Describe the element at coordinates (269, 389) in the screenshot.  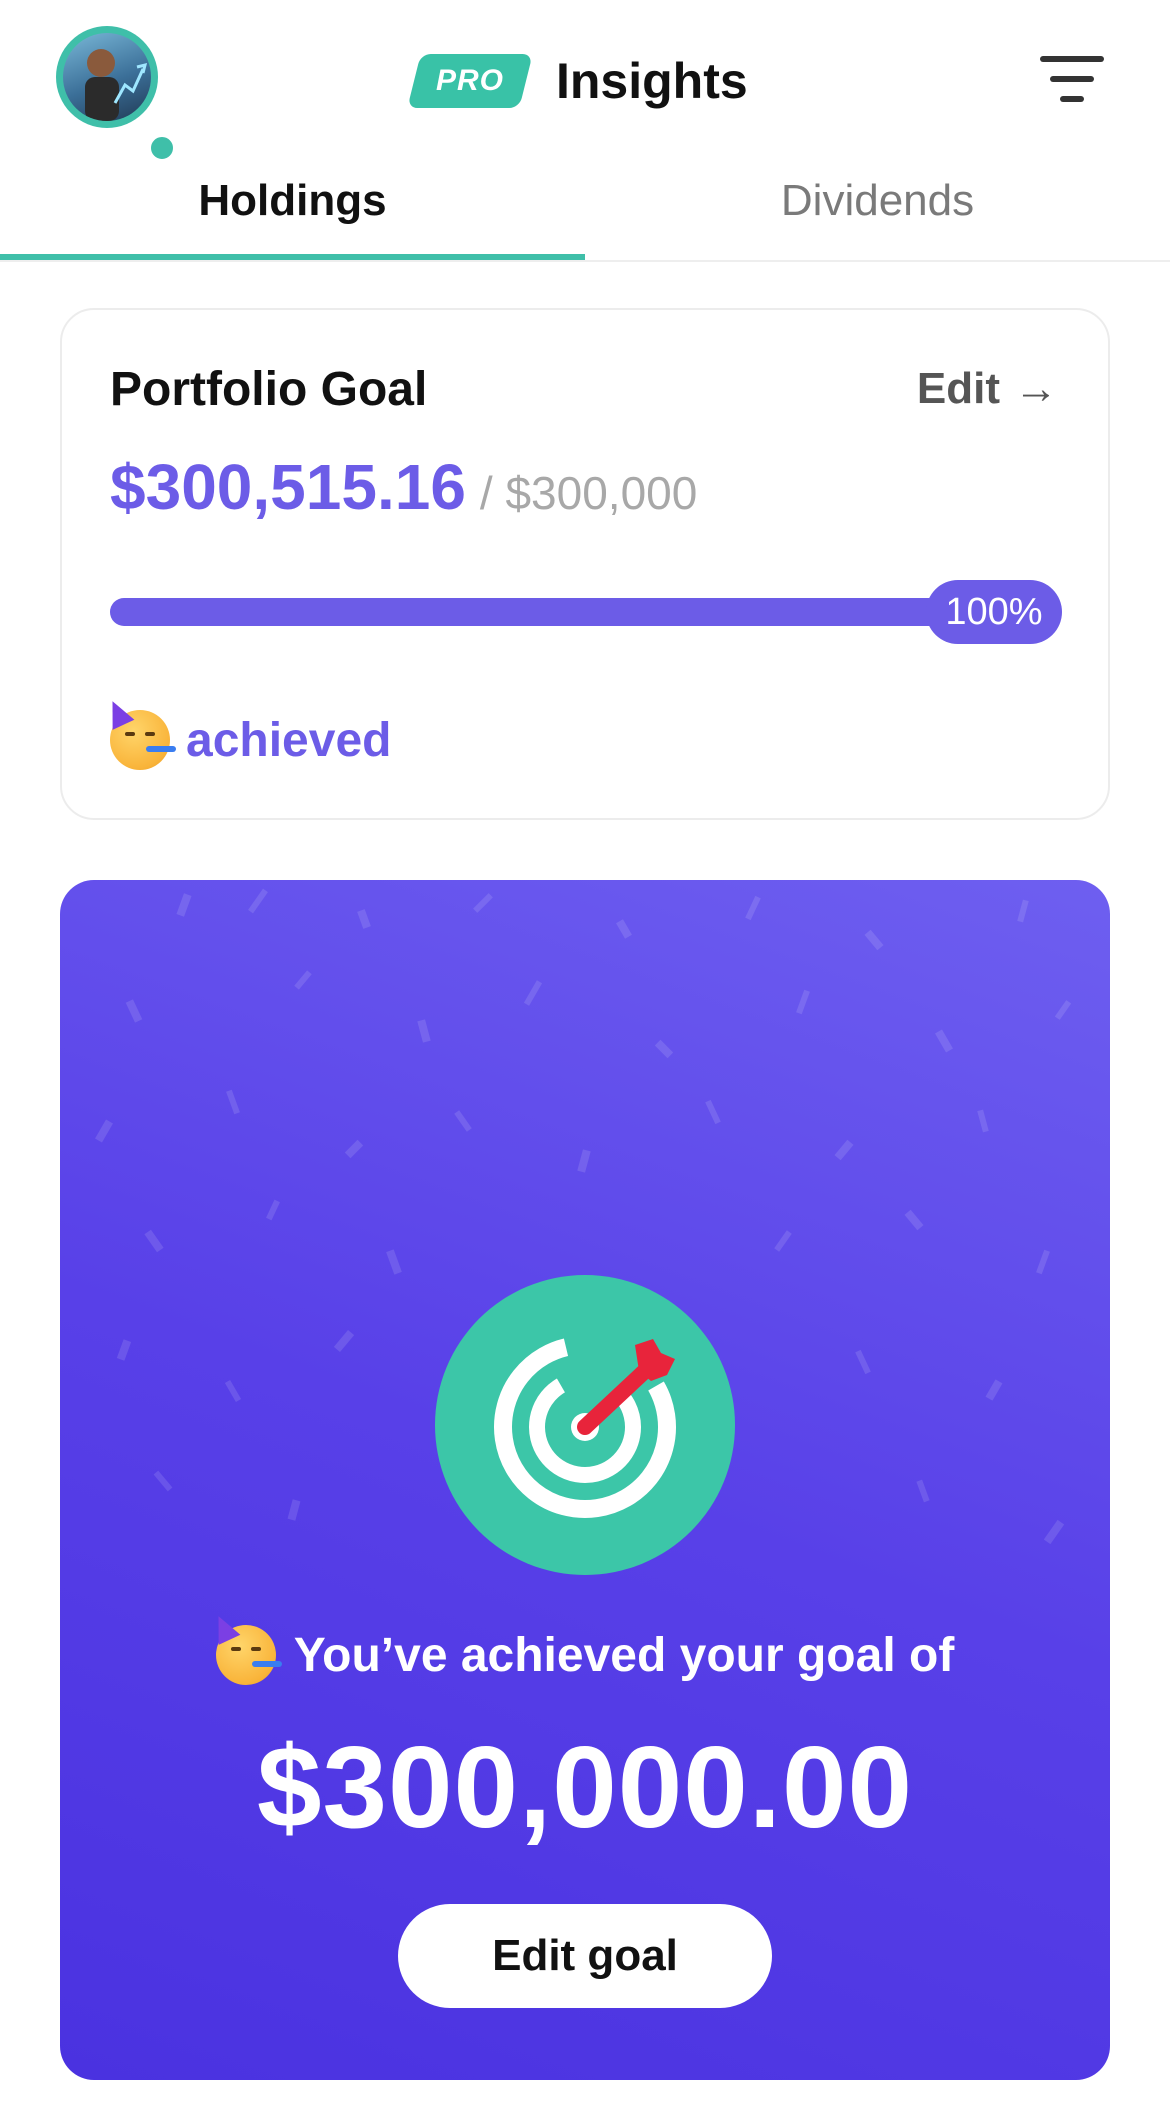
I see `portfolio-goal-title: Portfolio Goal` at that location.